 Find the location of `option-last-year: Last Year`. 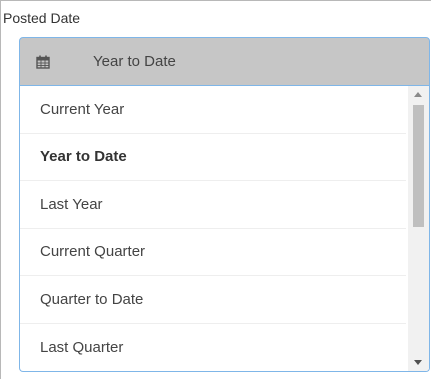

option-last-year: Last Year is located at coordinates (213, 205).